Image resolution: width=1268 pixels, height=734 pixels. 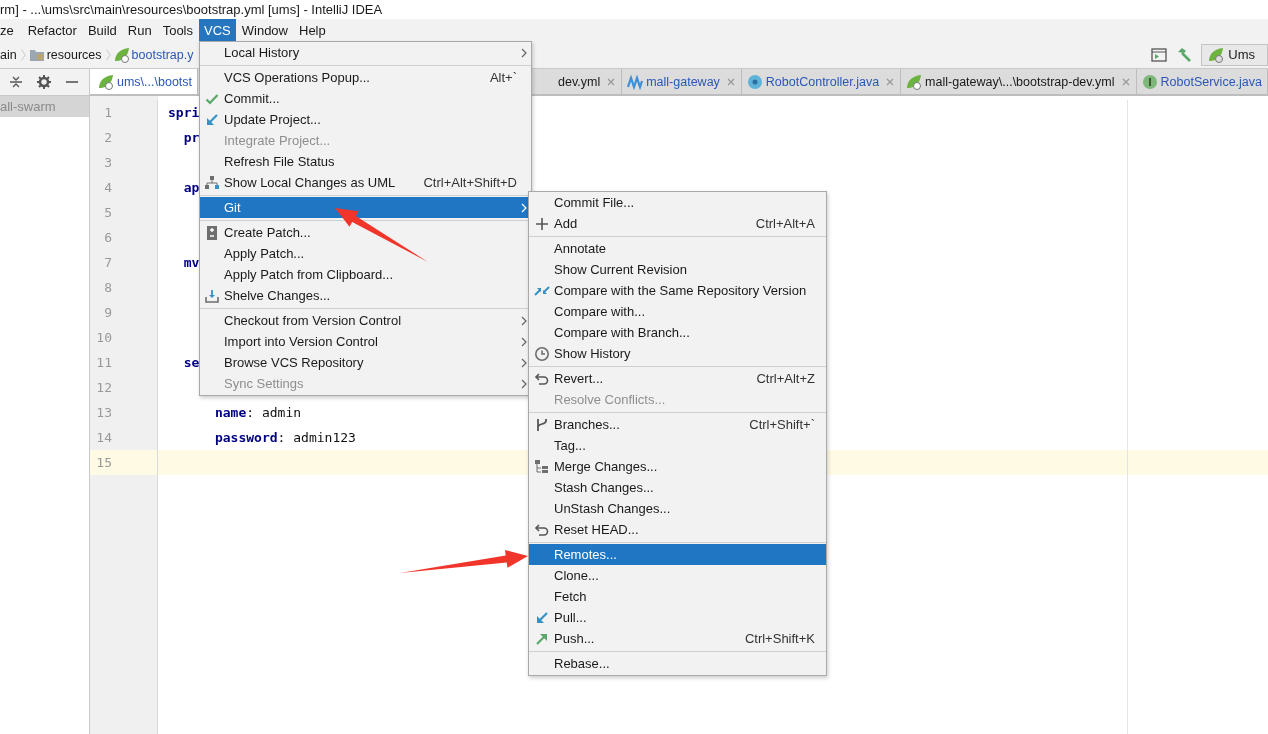 I want to click on line-number: 15, so click(x=103, y=462).